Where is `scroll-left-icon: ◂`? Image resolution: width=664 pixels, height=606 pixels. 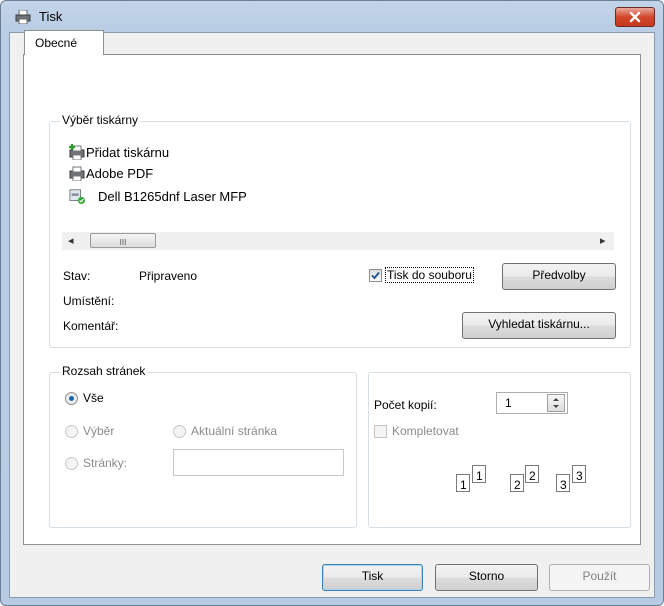 scroll-left-icon: ◂ is located at coordinates (71, 240).